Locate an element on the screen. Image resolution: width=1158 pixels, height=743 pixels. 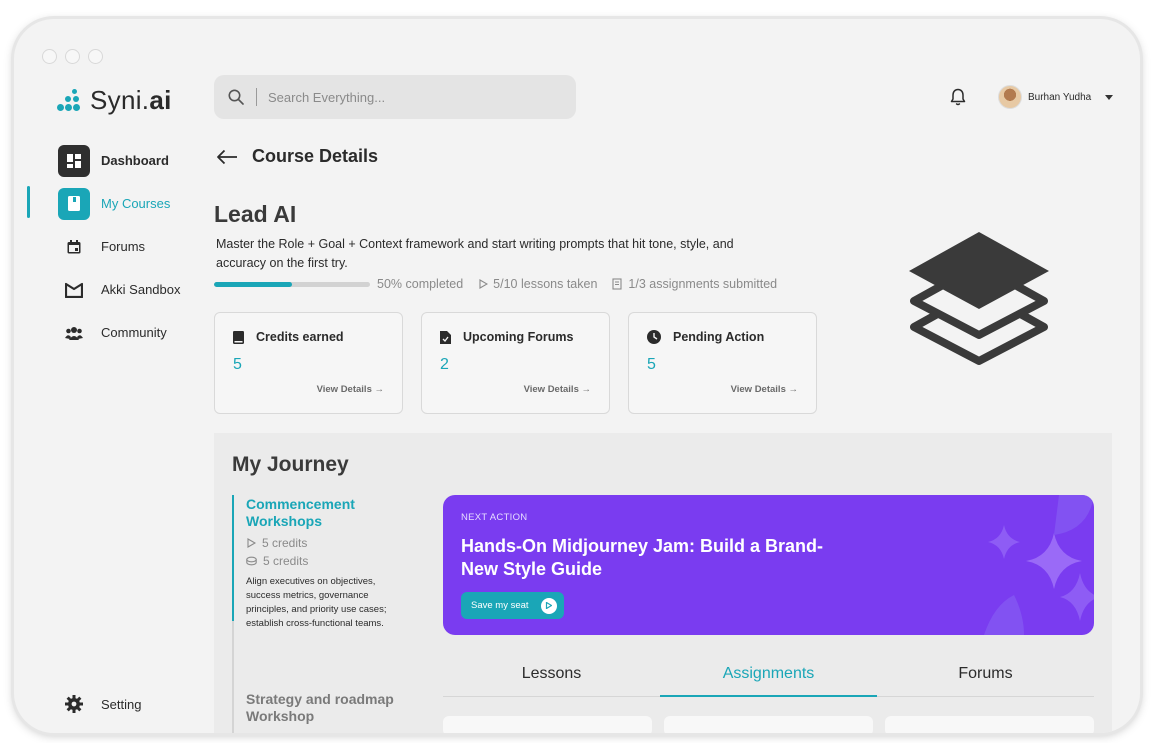
card-header: Pending Action is located at coordinates (705, 337).